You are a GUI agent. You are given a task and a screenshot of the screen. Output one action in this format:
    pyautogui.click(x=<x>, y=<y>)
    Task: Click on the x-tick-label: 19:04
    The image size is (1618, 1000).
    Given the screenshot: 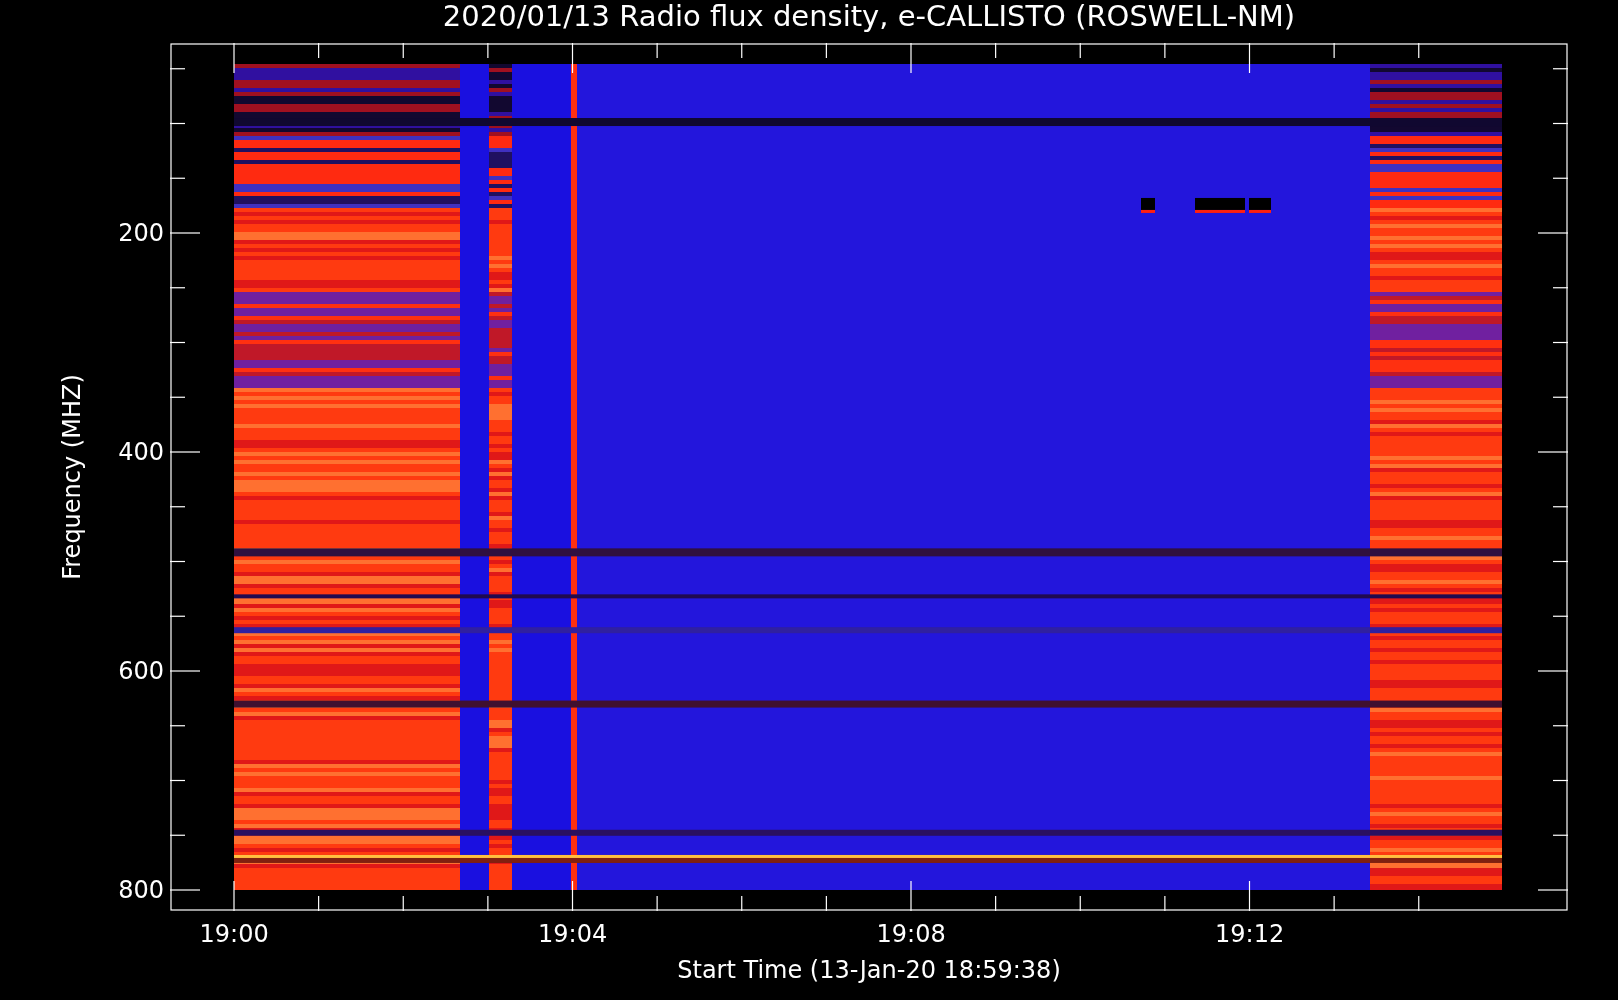 What is the action you would take?
    pyautogui.click(x=573, y=934)
    